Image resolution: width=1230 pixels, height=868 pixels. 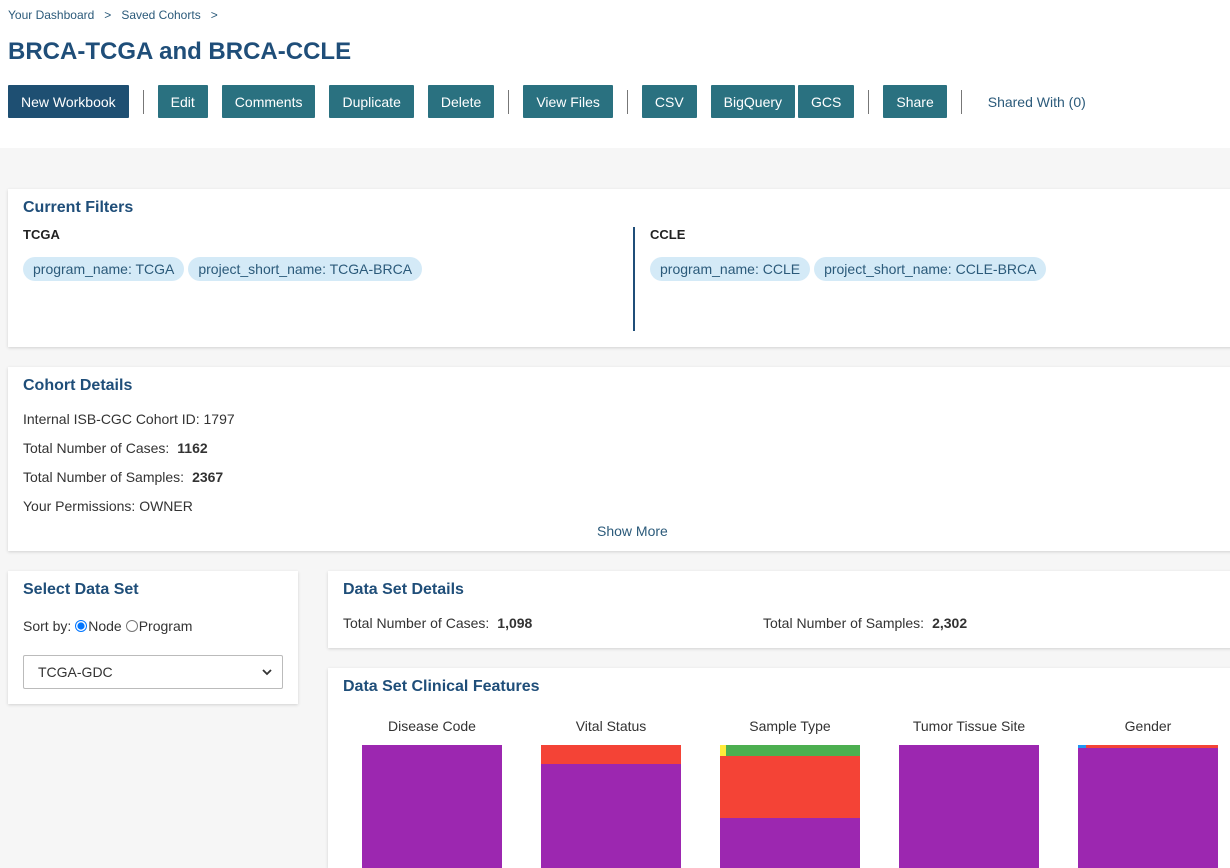 What do you see at coordinates (208, 477) in the screenshot?
I see `cohort-samples-value: 2367` at bounding box center [208, 477].